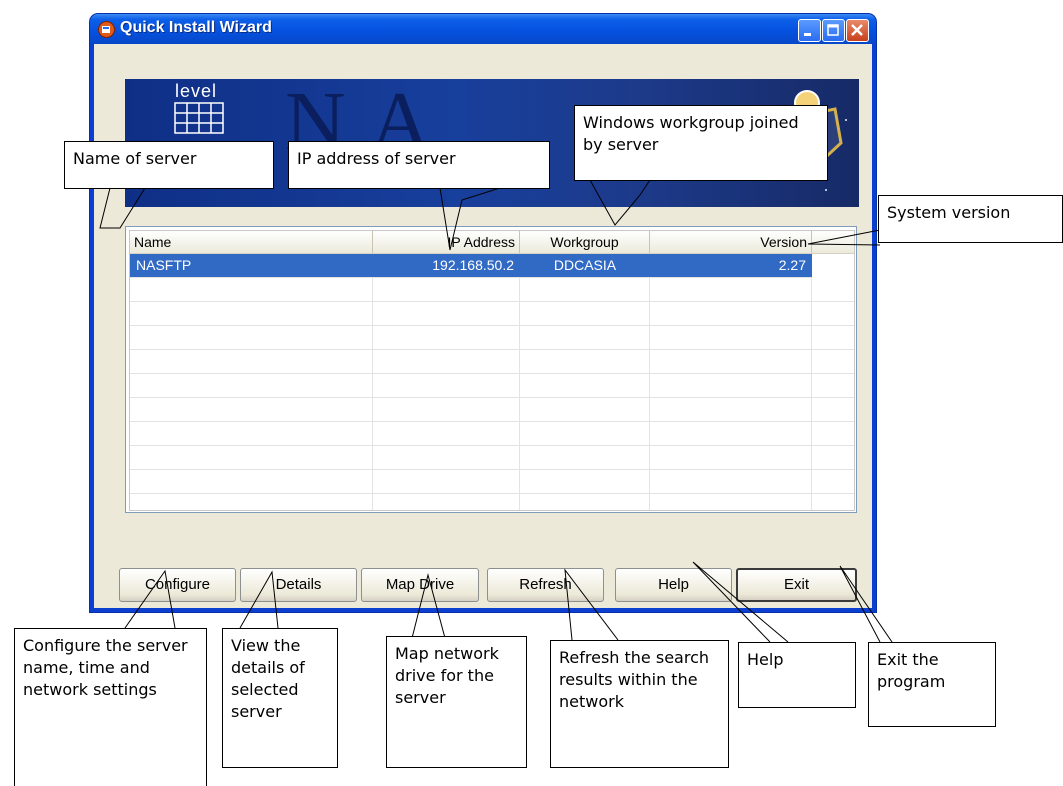 This screenshot has width=1063, height=786. Describe the element at coordinates (970, 219) in the screenshot. I see `callout-version: System version` at that location.